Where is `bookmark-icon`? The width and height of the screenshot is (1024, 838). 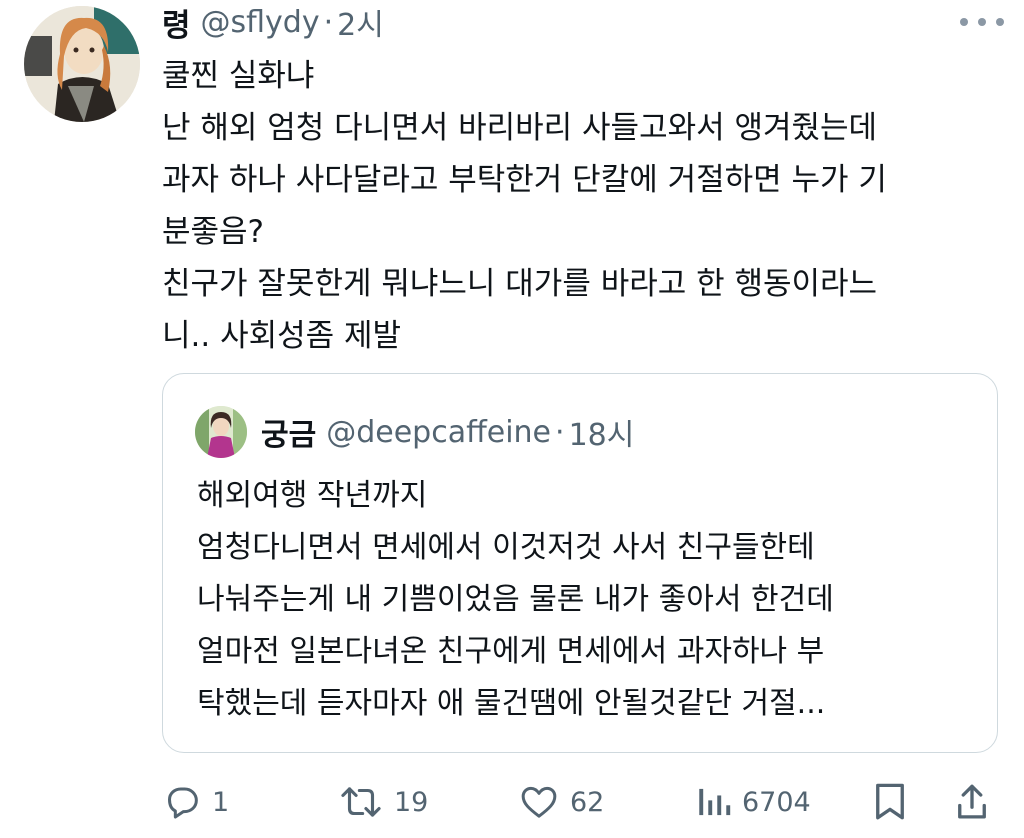 bookmark-icon is located at coordinates (890, 801).